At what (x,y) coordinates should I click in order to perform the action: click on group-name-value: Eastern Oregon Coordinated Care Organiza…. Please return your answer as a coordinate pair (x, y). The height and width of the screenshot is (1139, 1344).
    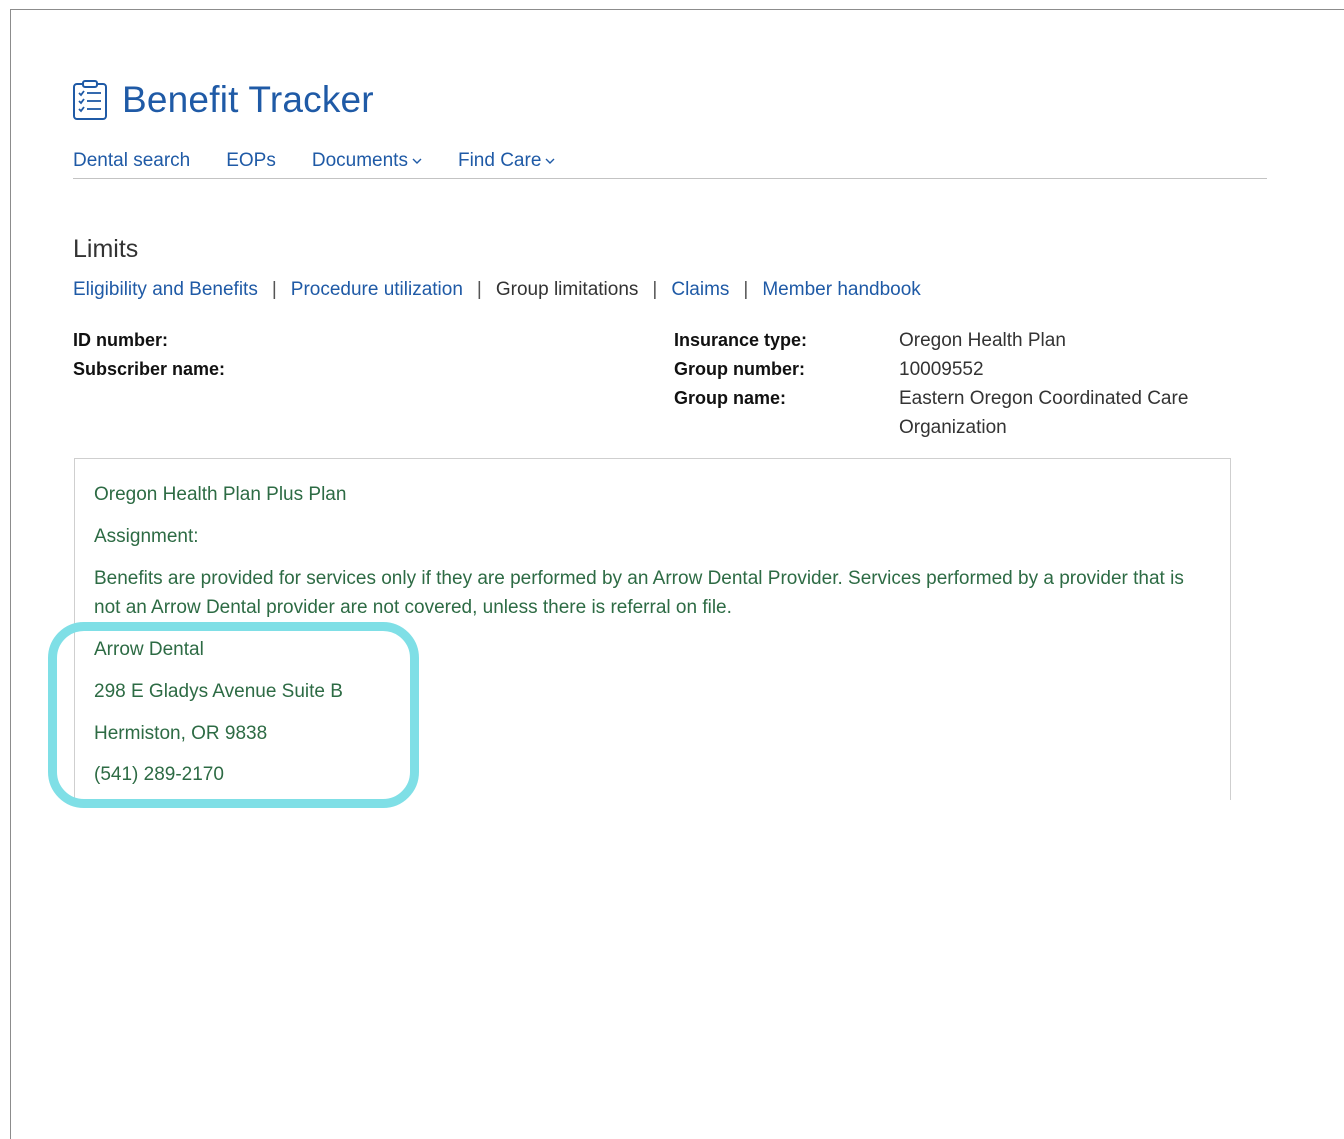
    Looking at the image, I should click on (1044, 413).